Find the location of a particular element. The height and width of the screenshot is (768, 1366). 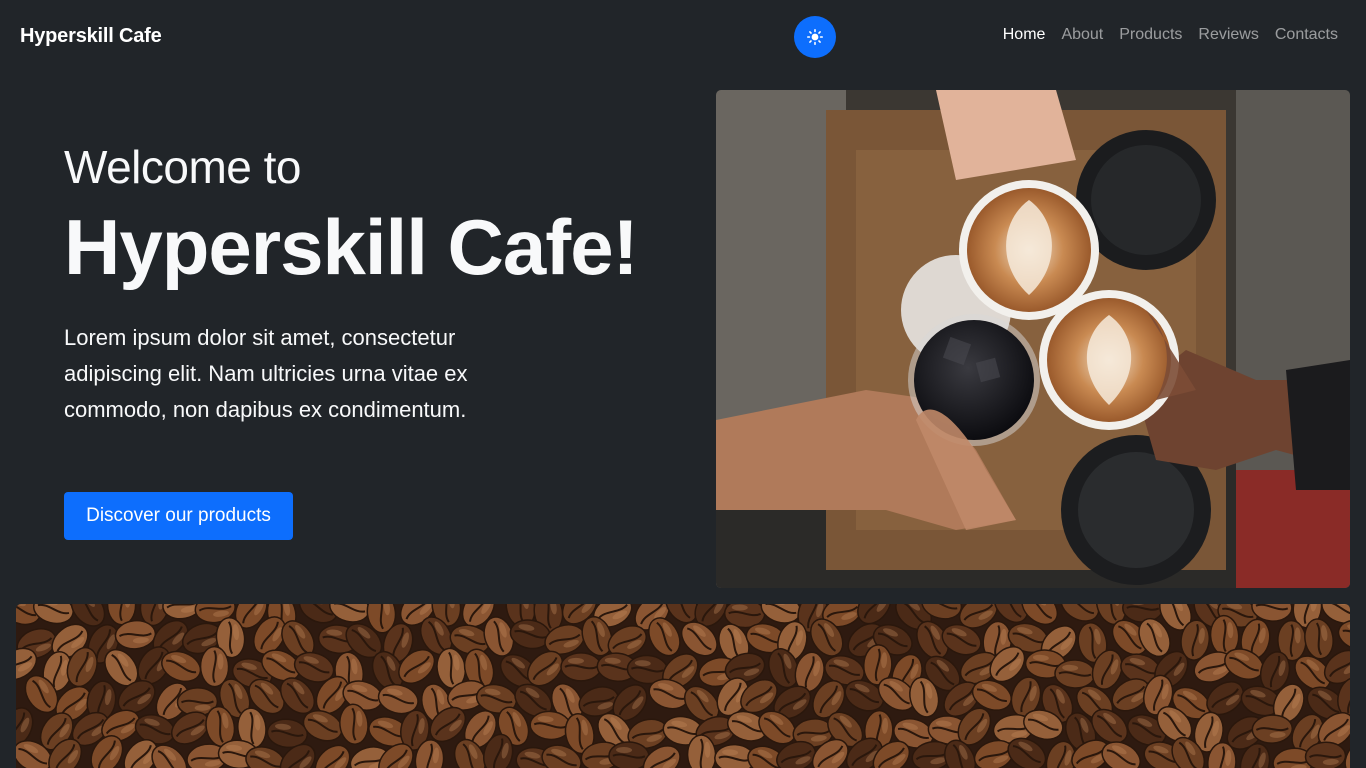

theme-toggle-button is located at coordinates (815, 37).